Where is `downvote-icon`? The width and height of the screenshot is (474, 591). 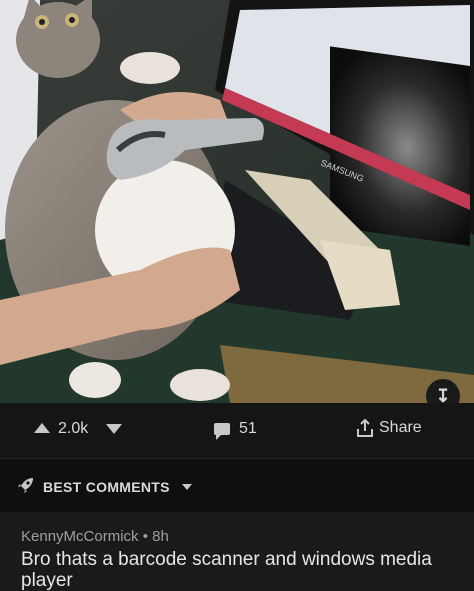 downvote-icon is located at coordinates (114, 429).